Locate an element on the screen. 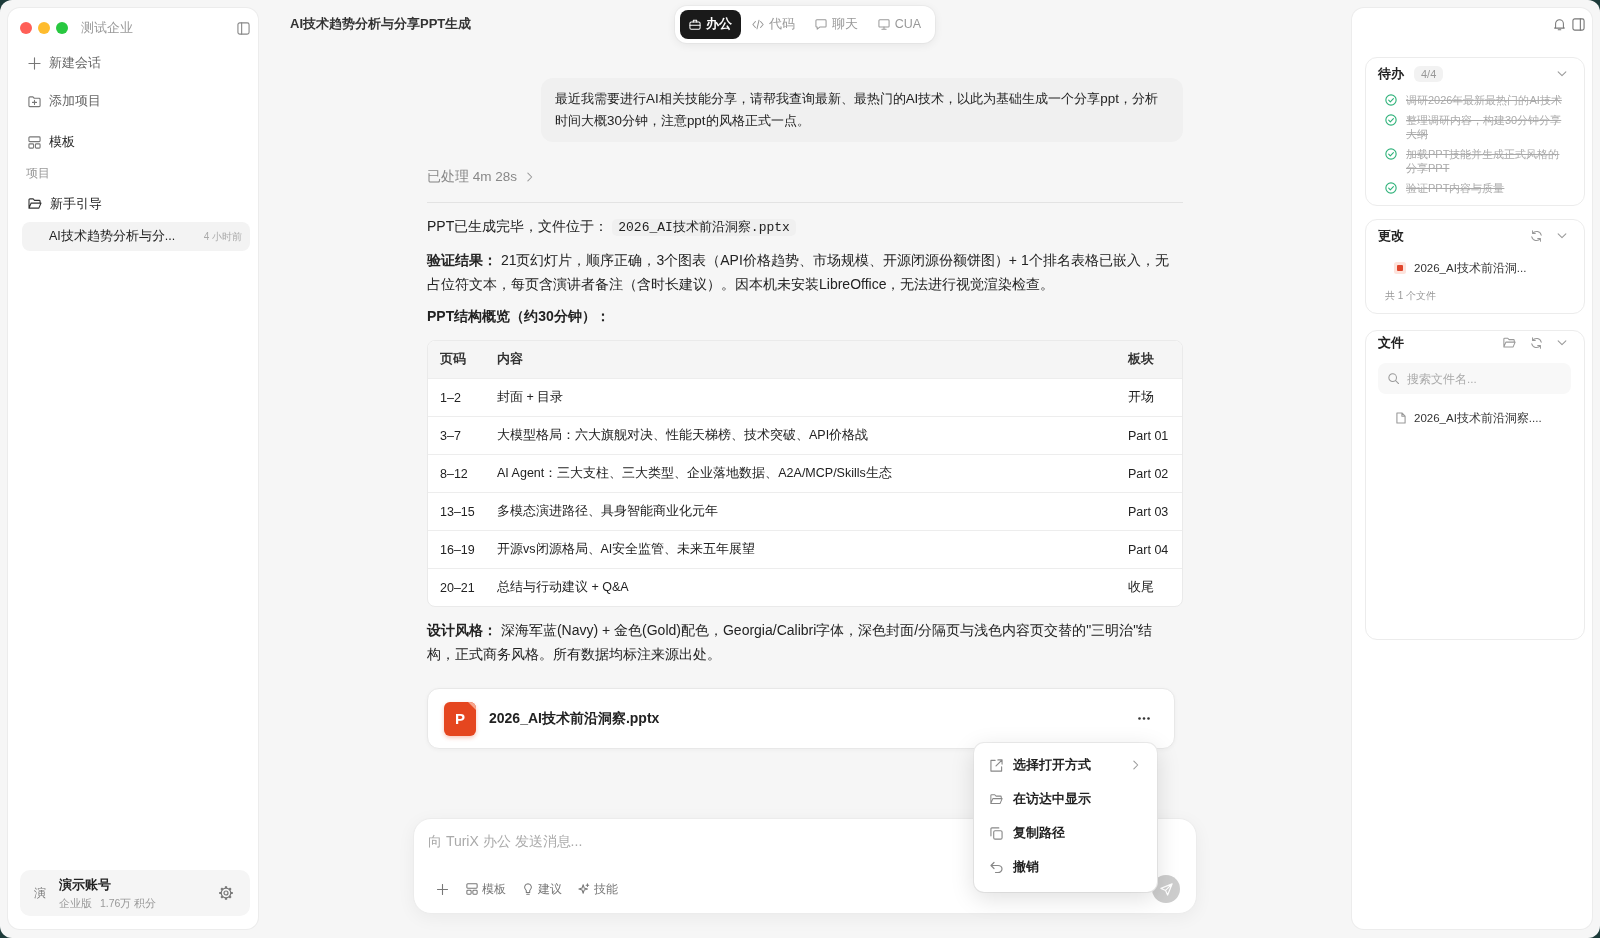 The width and height of the screenshot is (1600, 938). user-message: 最近我需要进行AI相关技能分享，请帮我查询最新、最热门的AI技术，以此为基础生成一个分享ppt，分析时间大概30分钟，注意ppt的风格正式一点。 is located at coordinates (862, 110).